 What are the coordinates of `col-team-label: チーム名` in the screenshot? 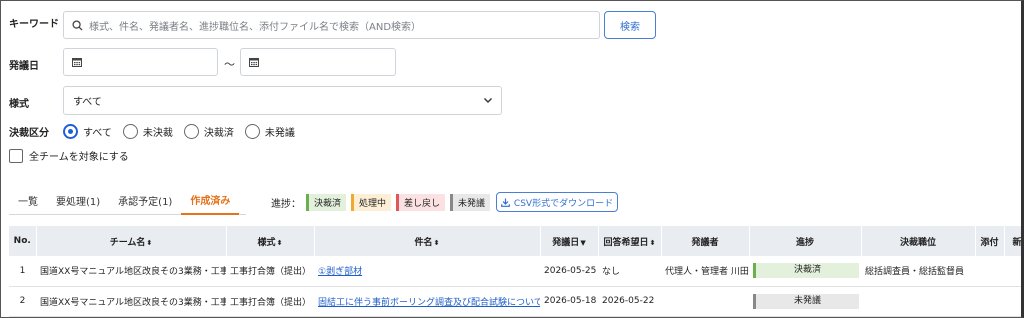 It's located at (127, 242).